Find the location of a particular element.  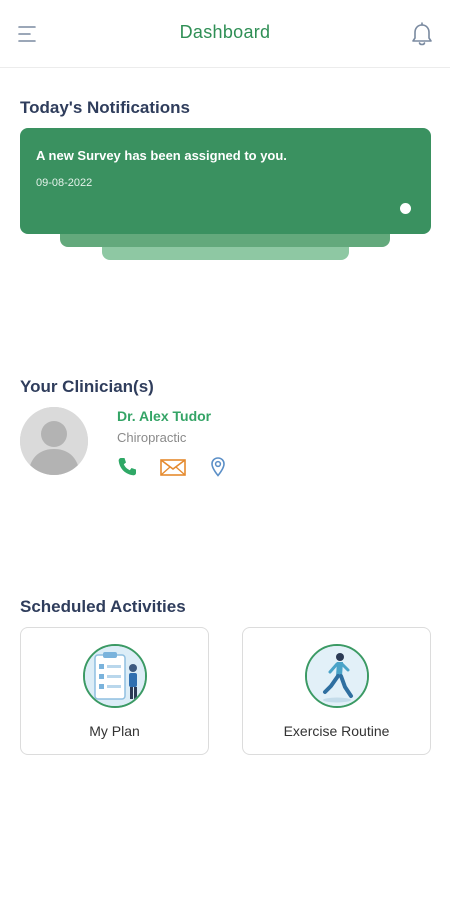

notification-date: 09-08-2022 is located at coordinates (64, 183).